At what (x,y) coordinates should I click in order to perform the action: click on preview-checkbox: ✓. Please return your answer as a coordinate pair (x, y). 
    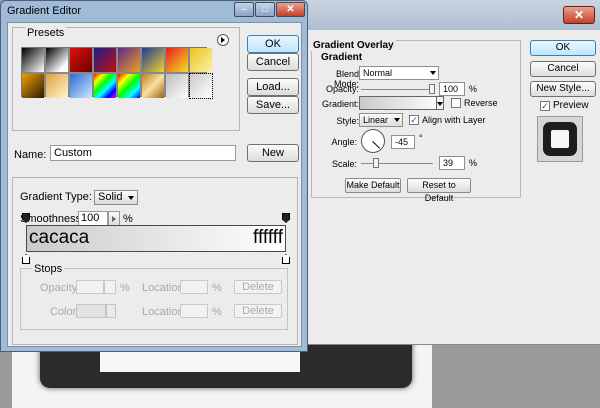
    Looking at the image, I should click on (545, 106).